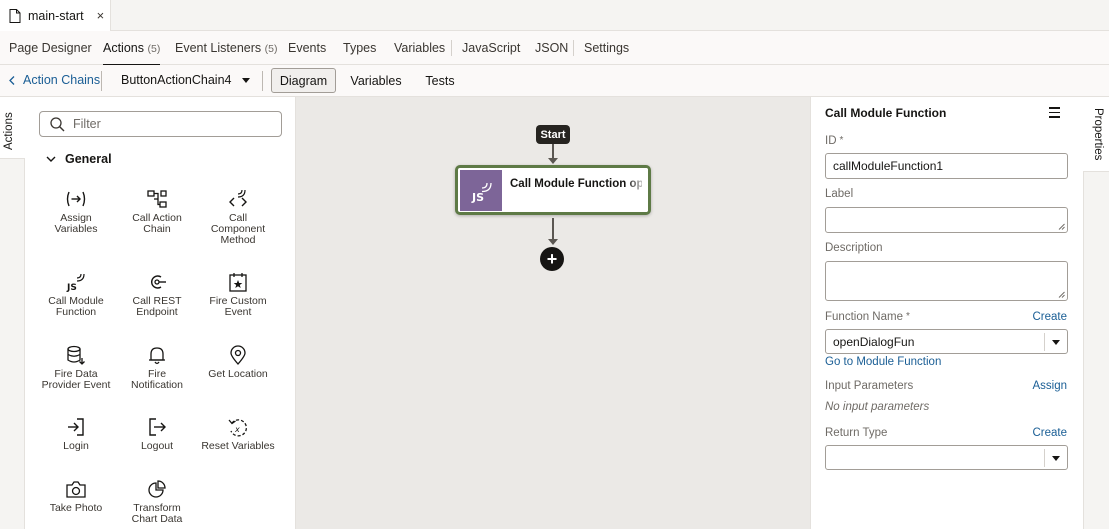 The height and width of the screenshot is (529, 1109). I want to click on palette-item-login: Login, so click(76, 434).